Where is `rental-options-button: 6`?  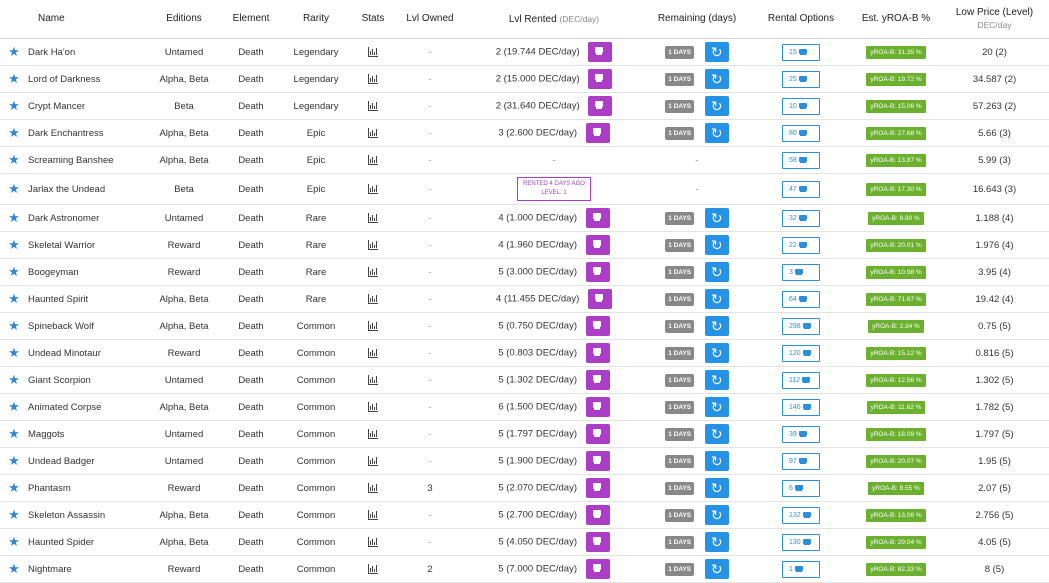 rental-options-button: 6 is located at coordinates (801, 488).